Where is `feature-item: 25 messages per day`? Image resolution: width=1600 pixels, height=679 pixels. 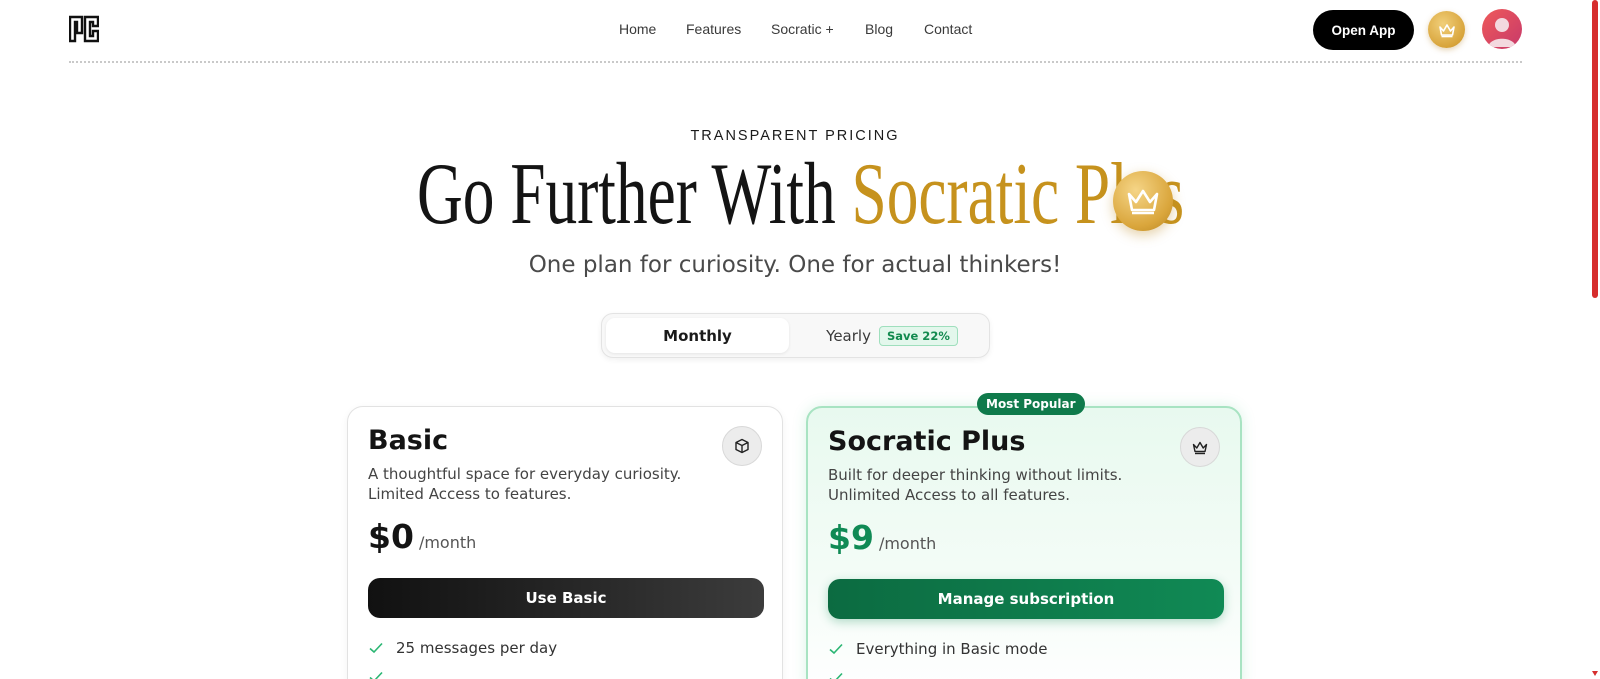 feature-item: 25 messages per day is located at coordinates (462, 648).